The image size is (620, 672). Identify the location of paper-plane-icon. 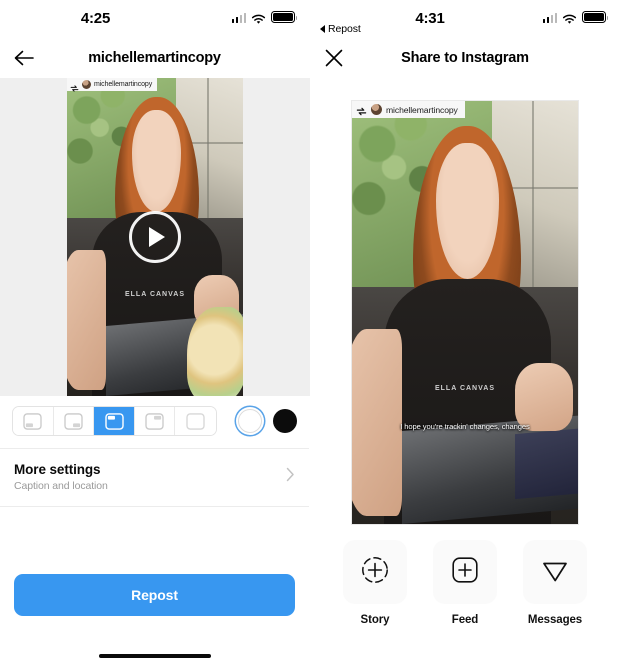
(555, 572).